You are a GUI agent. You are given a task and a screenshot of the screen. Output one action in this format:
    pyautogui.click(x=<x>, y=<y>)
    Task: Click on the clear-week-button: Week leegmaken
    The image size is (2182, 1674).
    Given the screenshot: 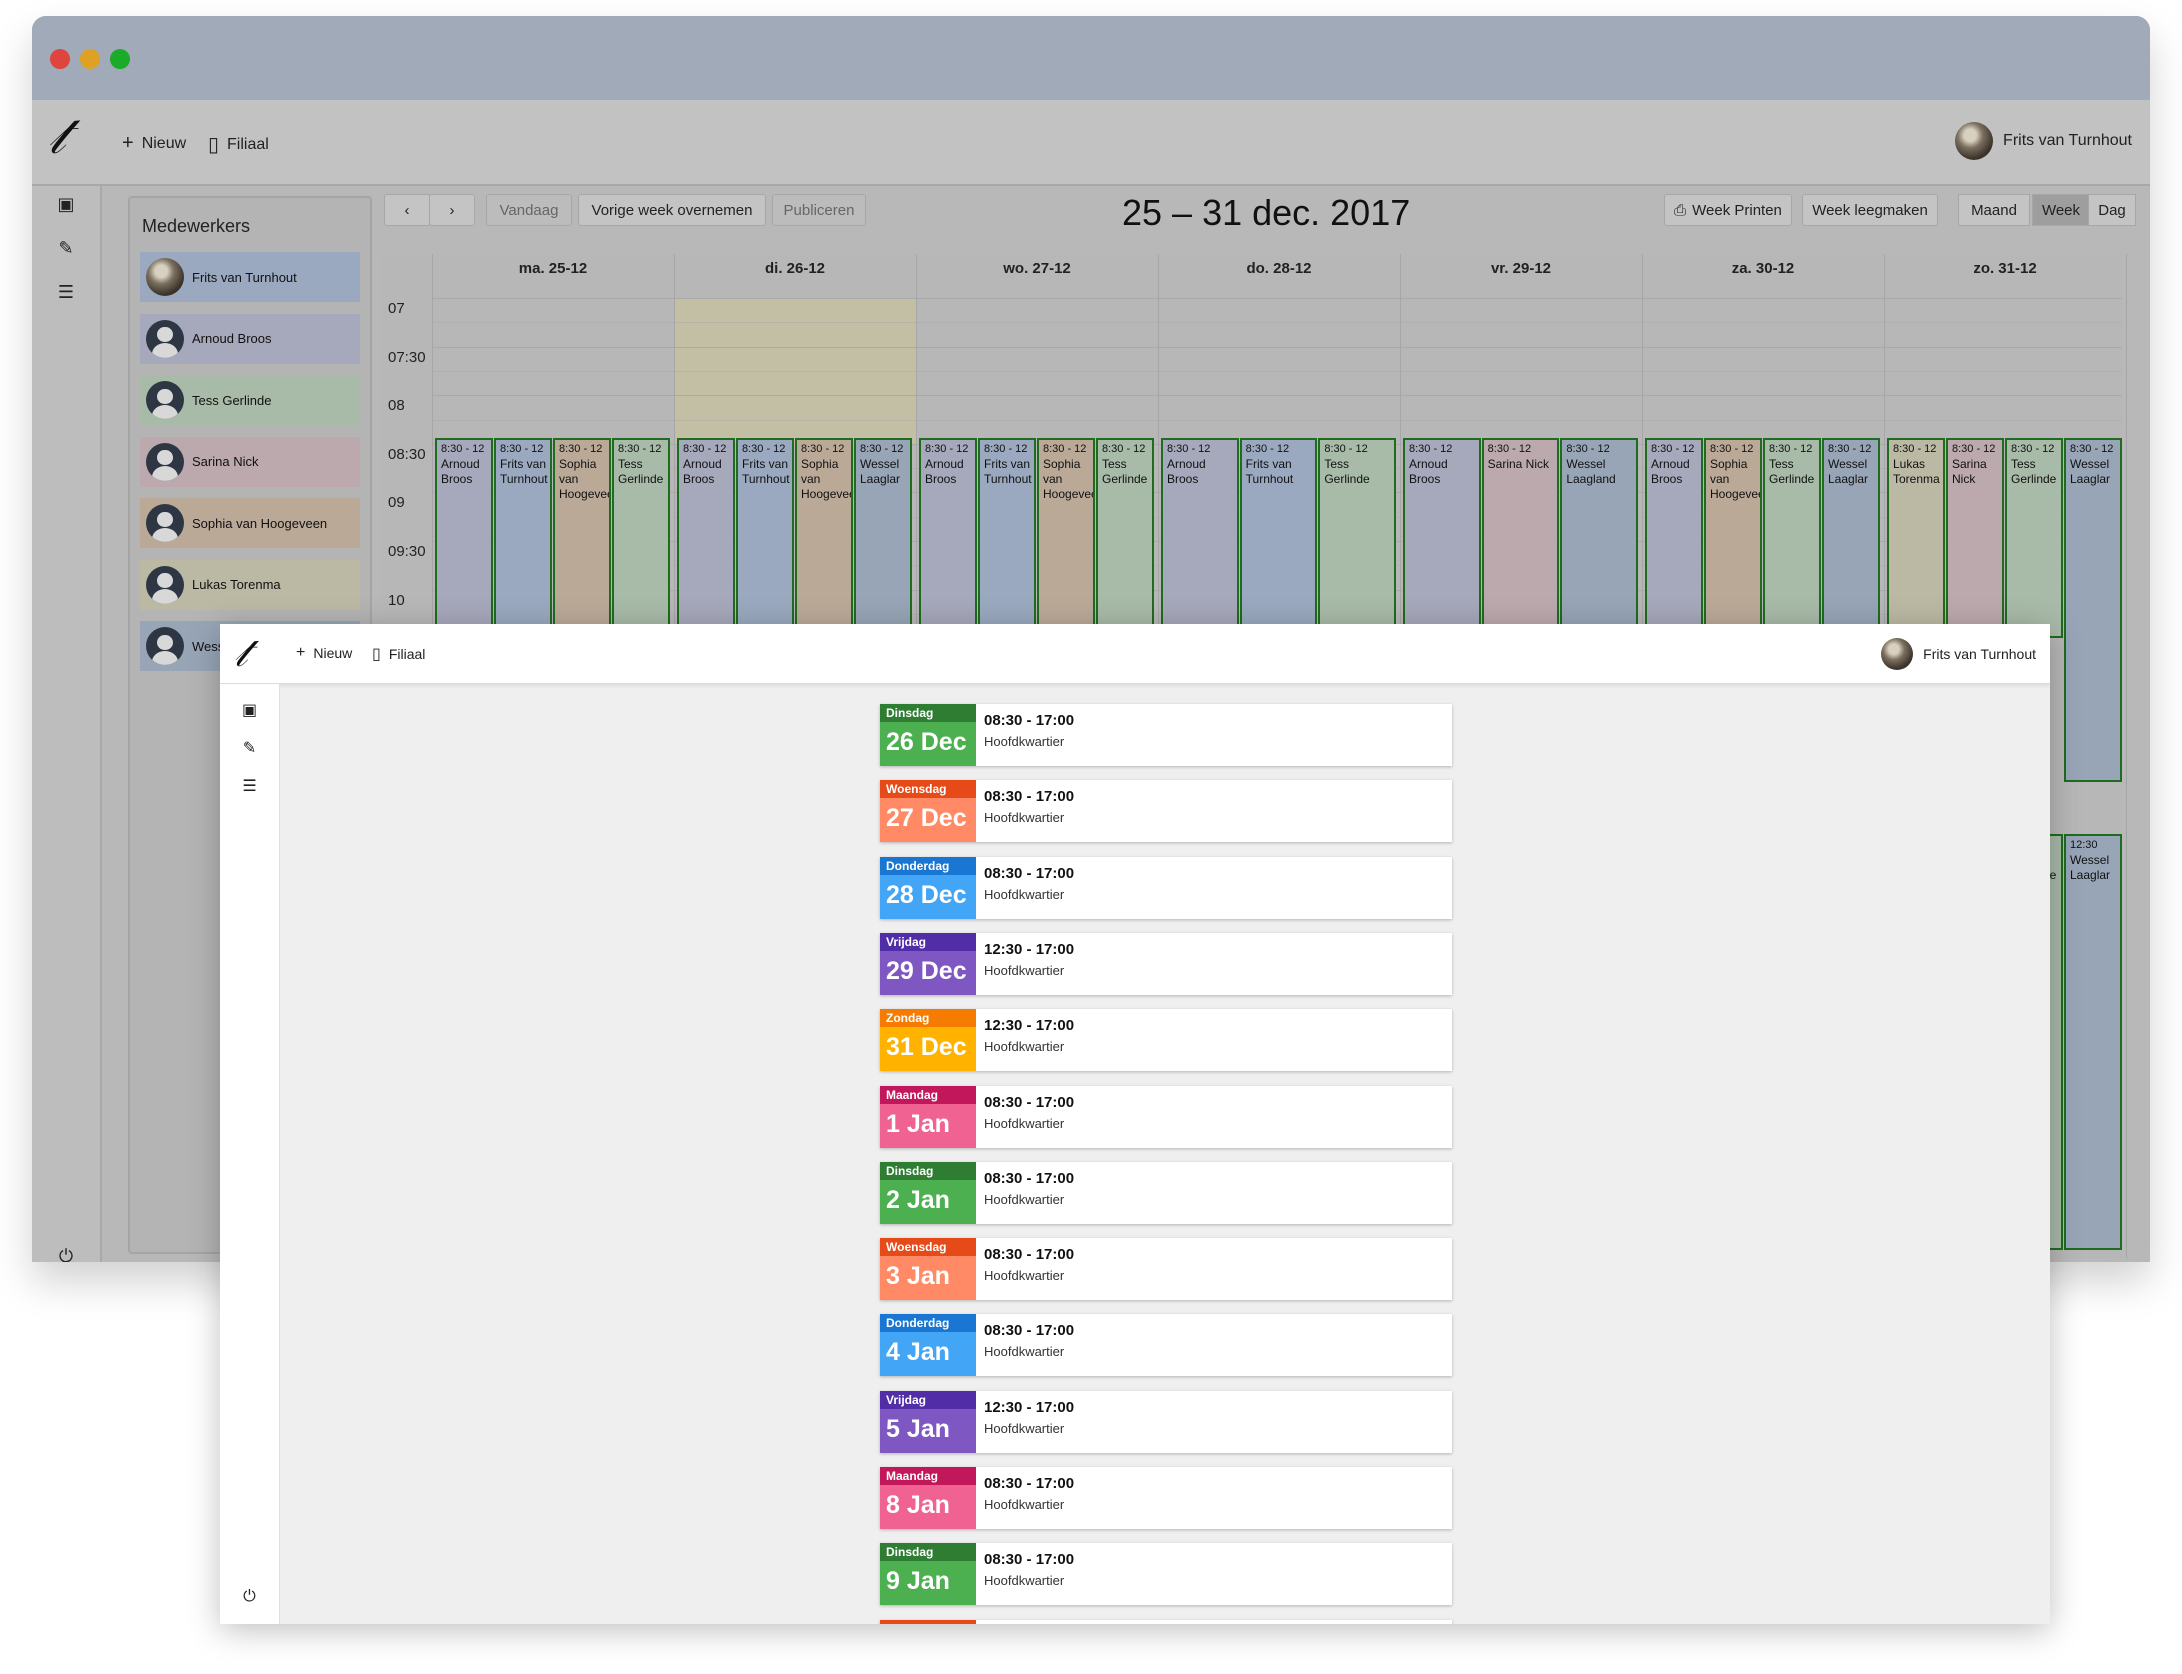 What is the action you would take?
    pyautogui.click(x=1870, y=210)
    